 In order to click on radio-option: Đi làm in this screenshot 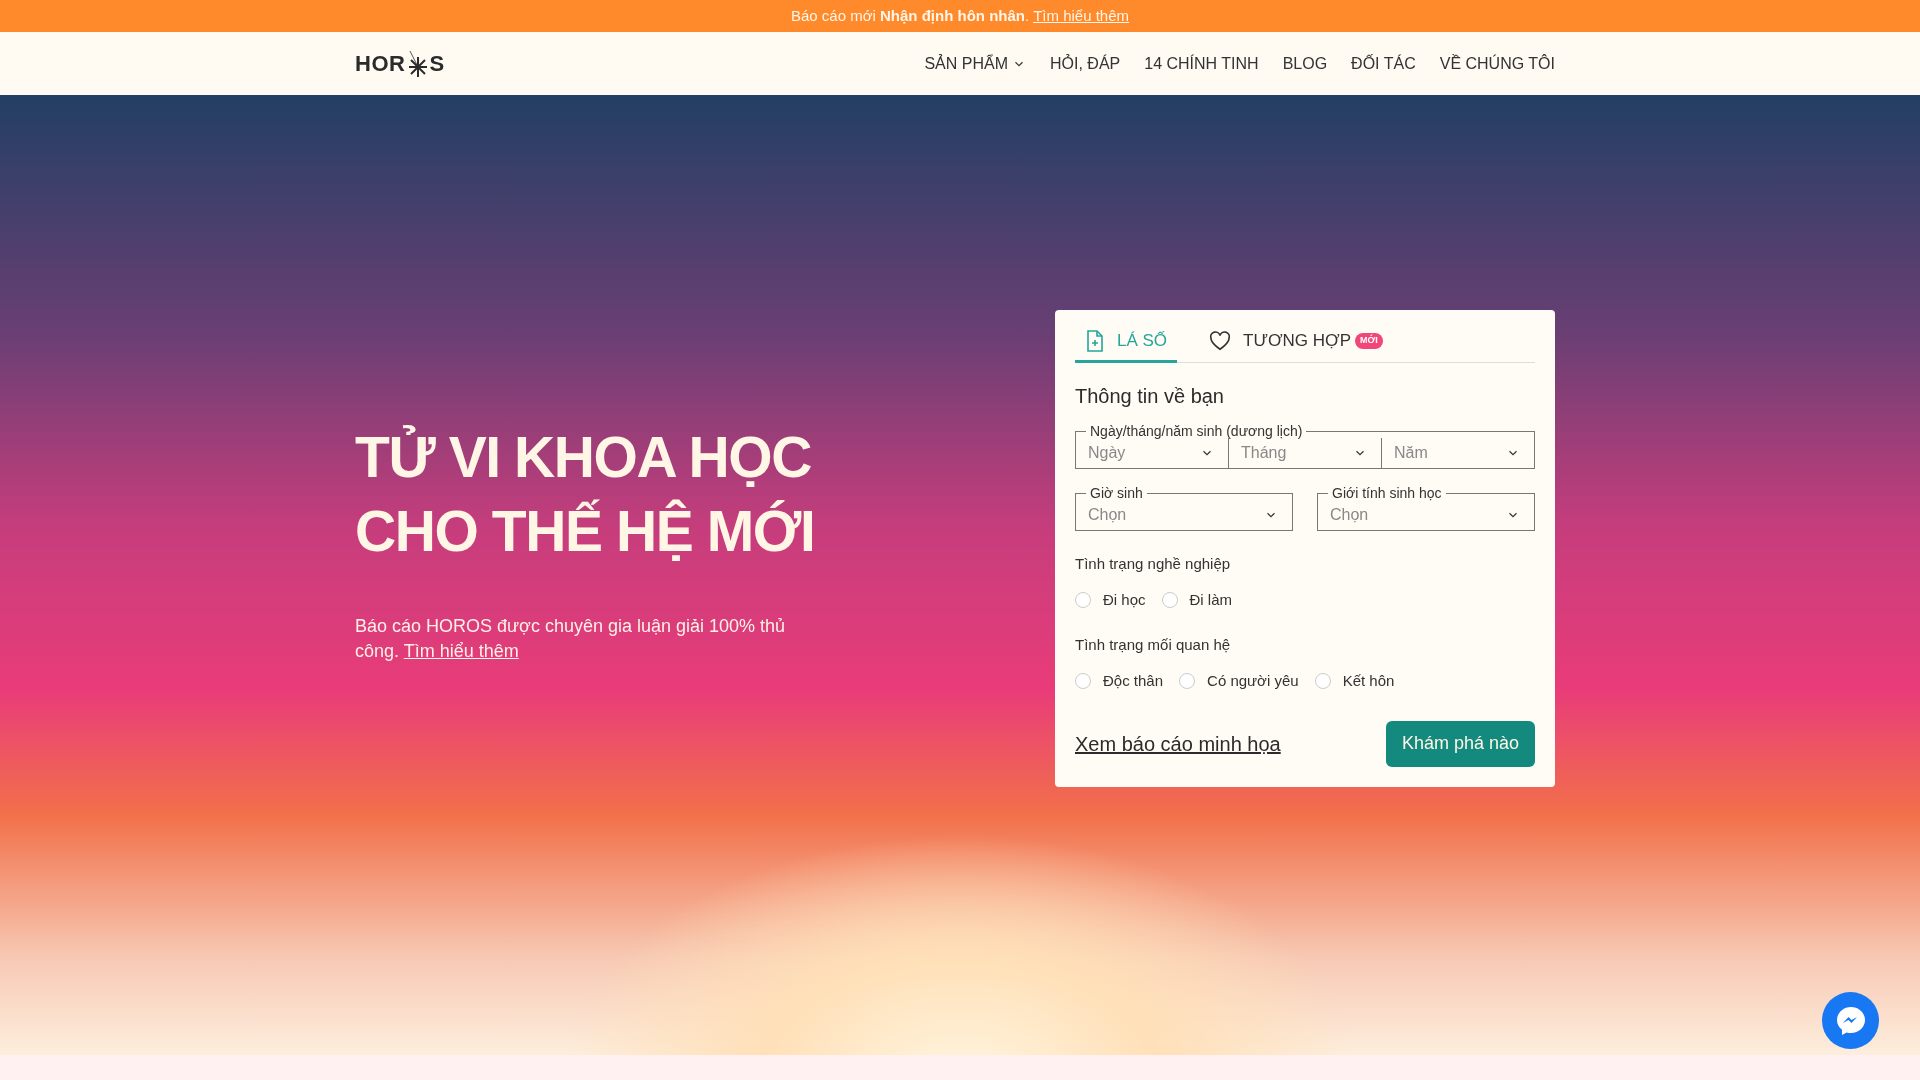, I will do `click(1197, 600)`.